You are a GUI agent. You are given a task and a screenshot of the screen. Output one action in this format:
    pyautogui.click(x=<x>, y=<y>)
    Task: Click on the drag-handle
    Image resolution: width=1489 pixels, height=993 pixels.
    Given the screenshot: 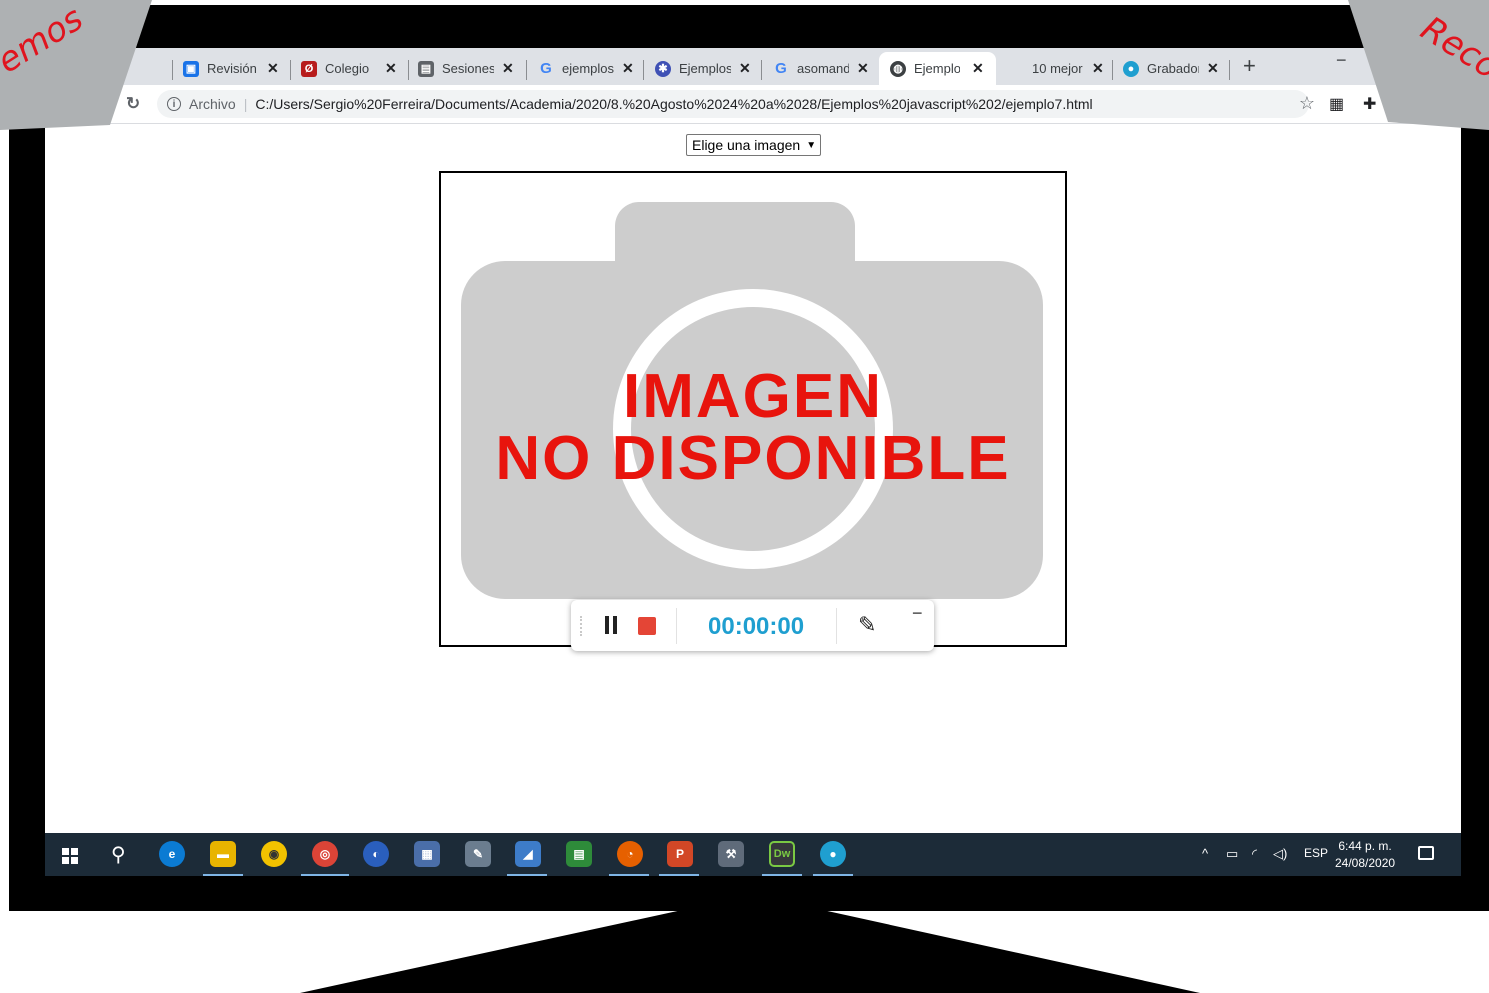 What is the action you would take?
    pyautogui.click(x=582, y=626)
    